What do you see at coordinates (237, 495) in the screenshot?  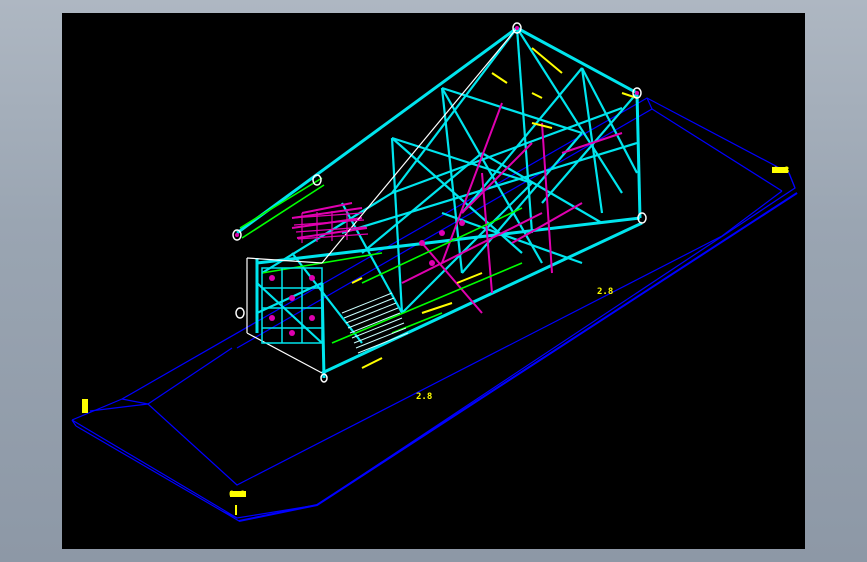 I see `dim-label-stern: 0.8` at bounding box center [237, 495].